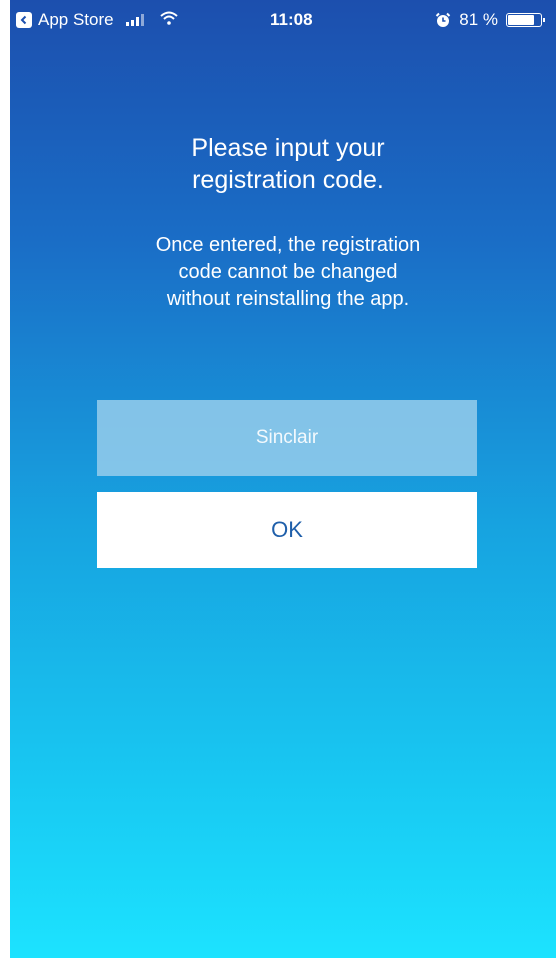 This screenshot has height=958, width=560. I want to click on status-right: 81 %, so click(490, 20).